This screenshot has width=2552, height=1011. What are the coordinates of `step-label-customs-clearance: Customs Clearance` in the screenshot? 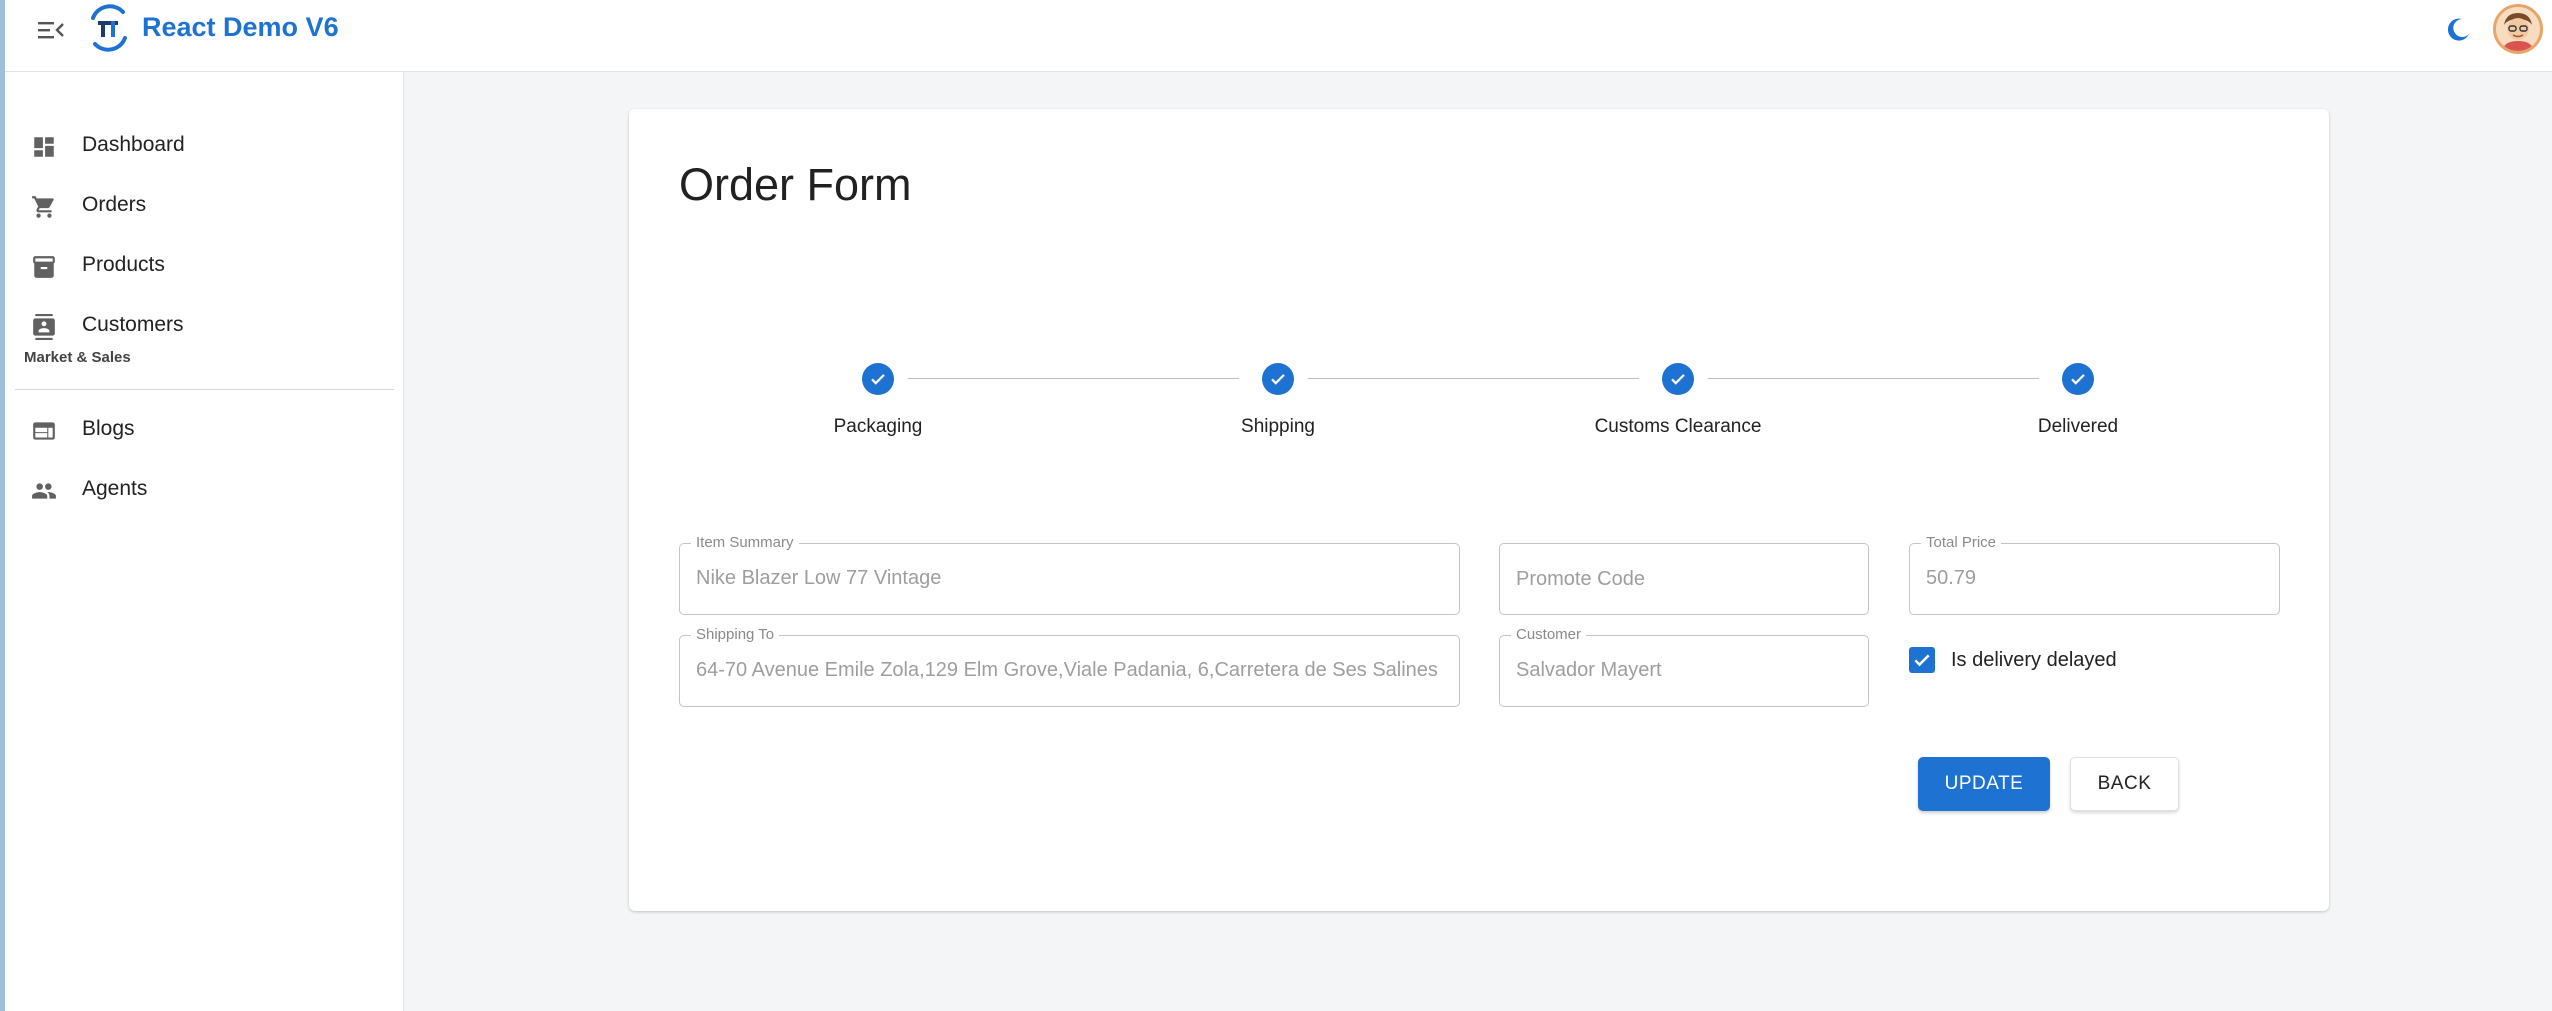 It's located at (1678, 426).